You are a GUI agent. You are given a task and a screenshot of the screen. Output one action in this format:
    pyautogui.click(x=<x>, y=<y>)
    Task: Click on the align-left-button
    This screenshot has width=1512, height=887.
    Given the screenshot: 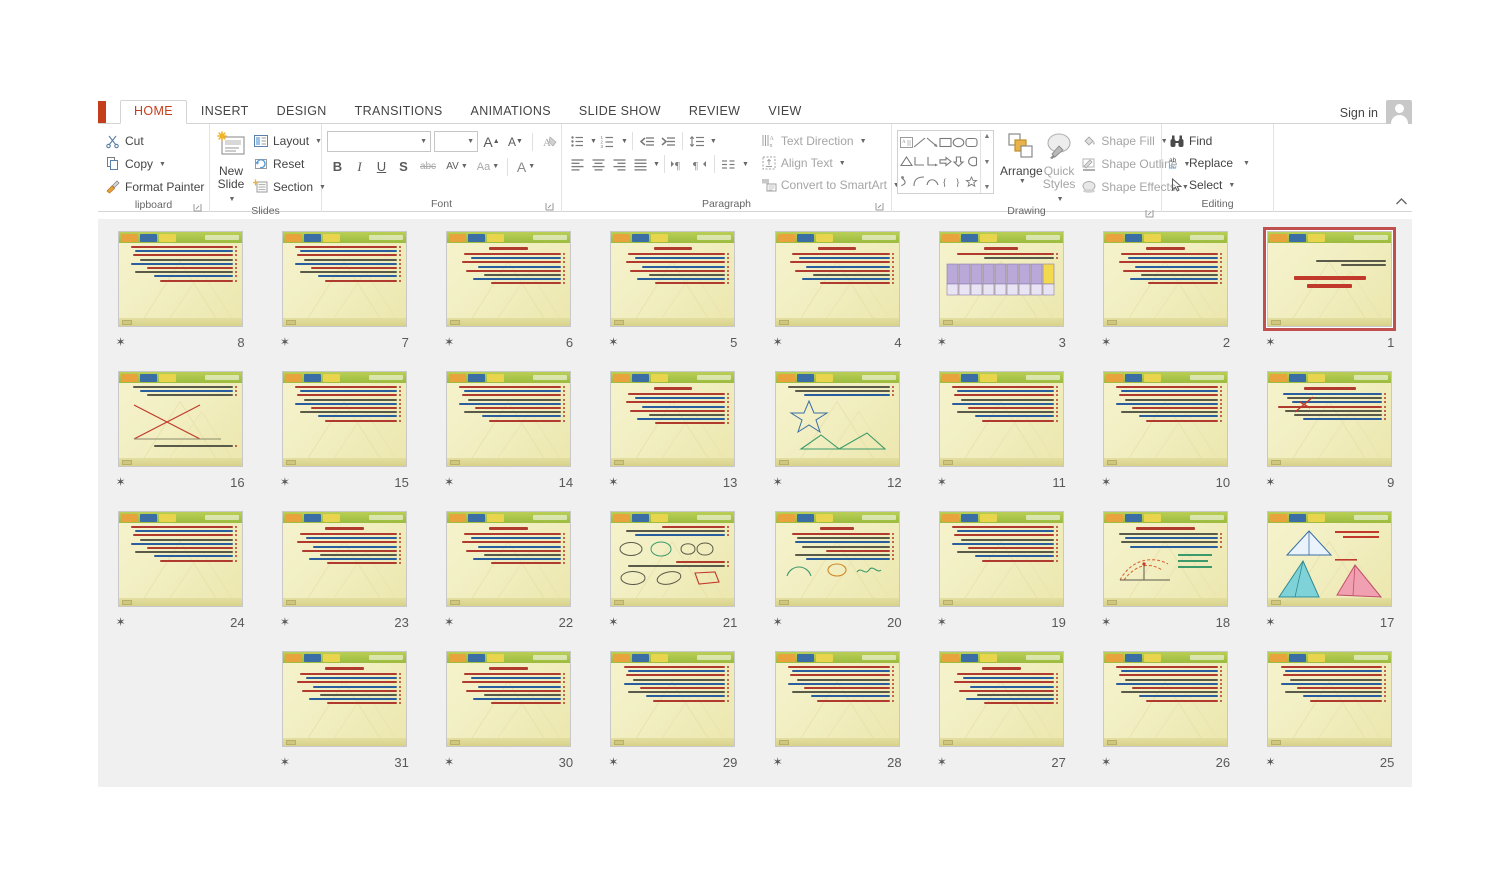 What is the action you would take?
    pyautogui.click(x=577, y=164)
    